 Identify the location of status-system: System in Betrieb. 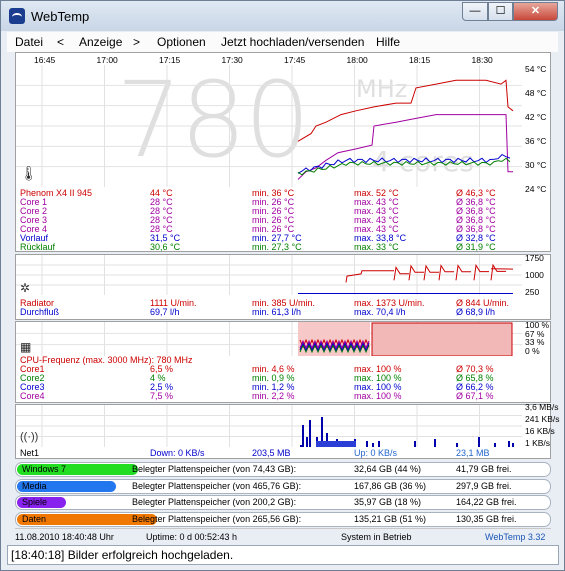
(376, 537).